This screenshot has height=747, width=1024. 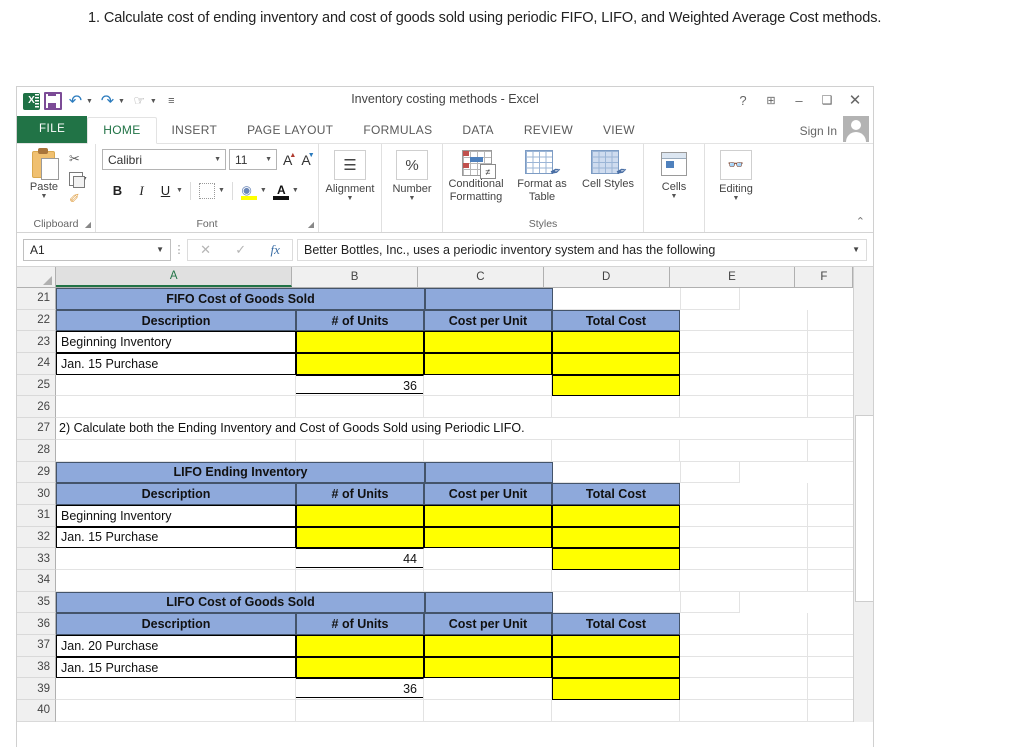 I want to click on cell-B28, so click(x=360, y=450).